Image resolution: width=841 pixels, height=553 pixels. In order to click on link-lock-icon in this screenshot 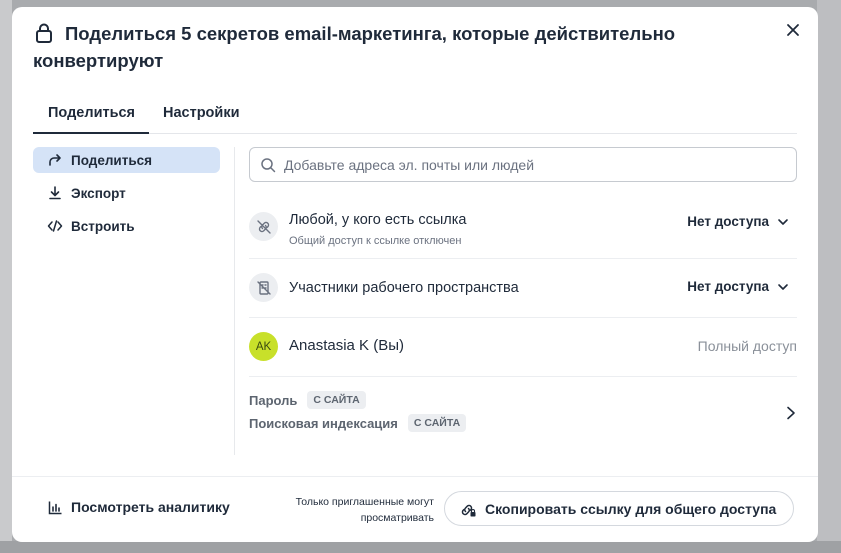, I will do `click(468, 510)`.